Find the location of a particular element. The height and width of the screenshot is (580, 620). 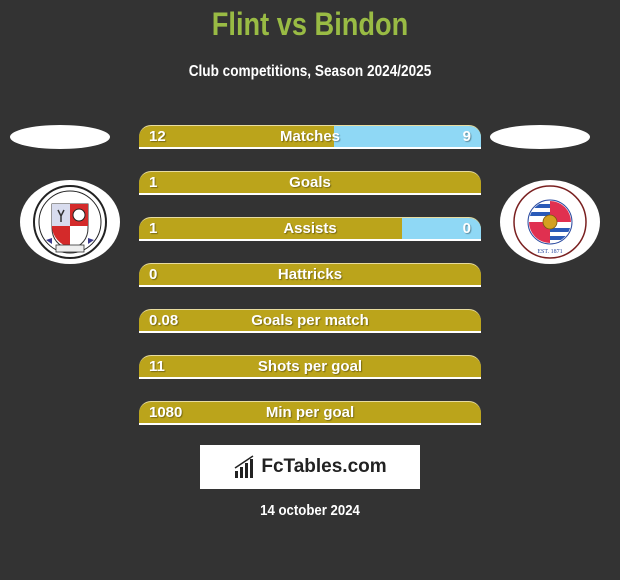

stat-label: Assists is located at coordinates (310, 228).